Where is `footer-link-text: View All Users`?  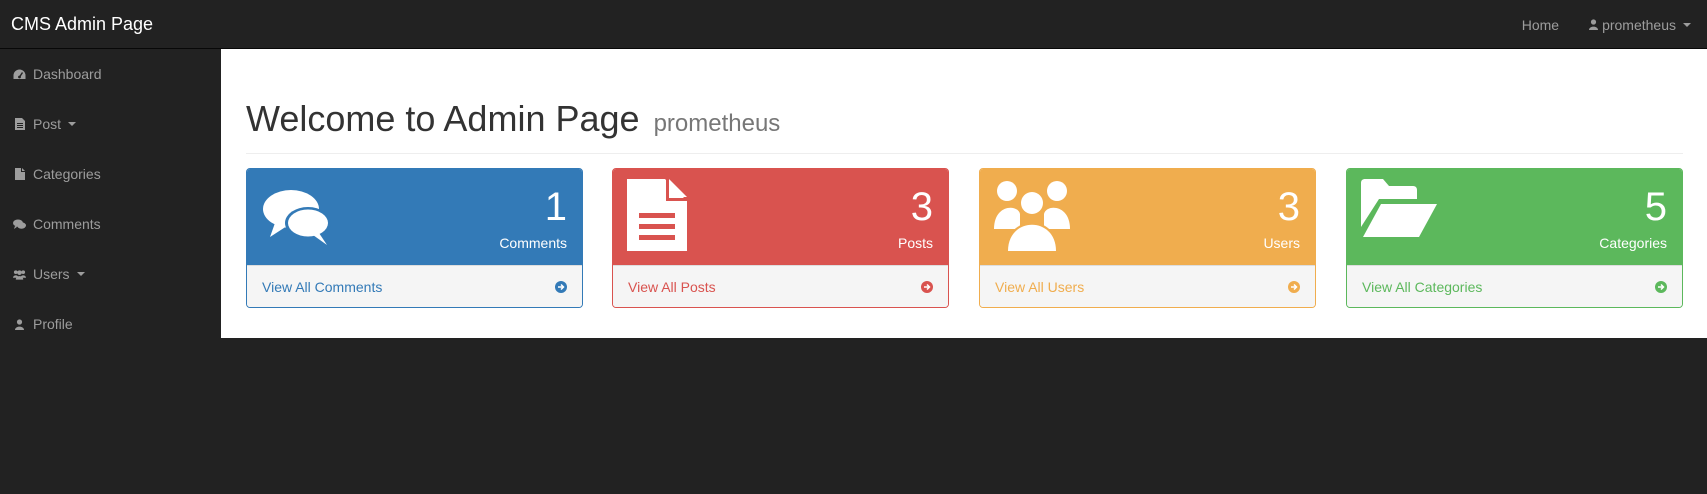
footer-link-text: View All Users is located at coordinates (1040, 286).